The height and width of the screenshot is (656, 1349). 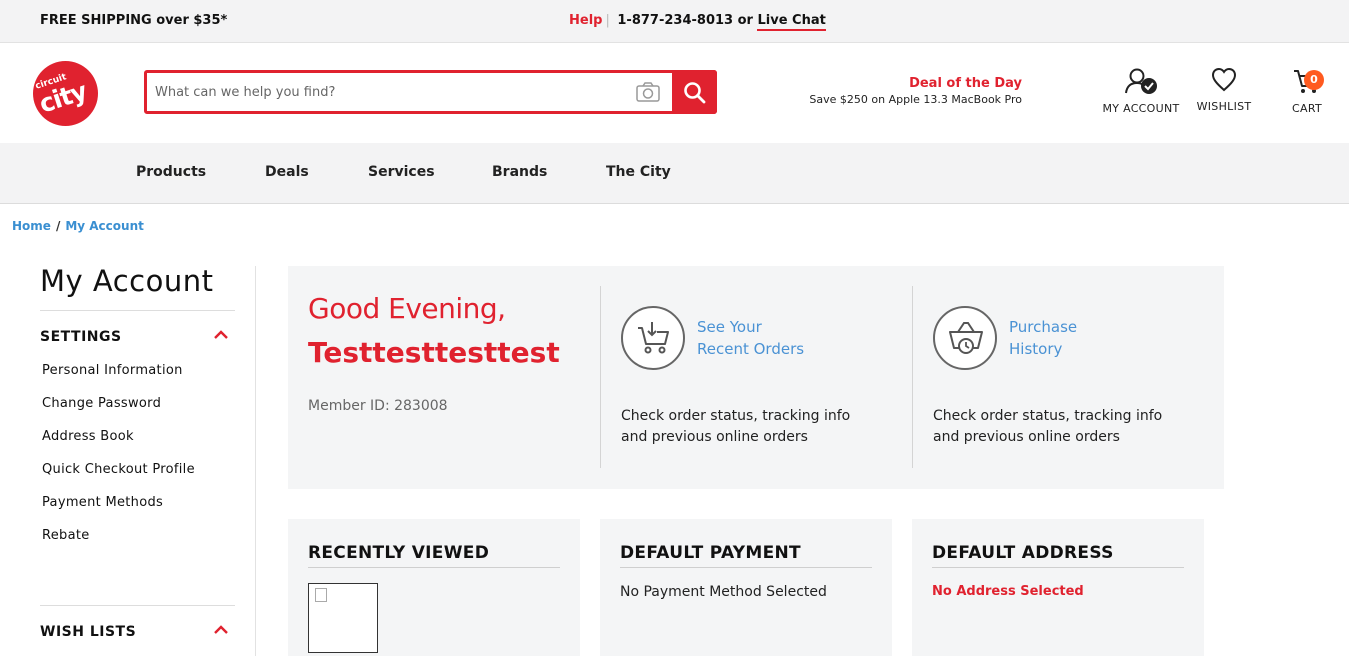 I want to click on purchase-history-desc-line1: Check order status, tracking info, so click(x=1048, y=416).